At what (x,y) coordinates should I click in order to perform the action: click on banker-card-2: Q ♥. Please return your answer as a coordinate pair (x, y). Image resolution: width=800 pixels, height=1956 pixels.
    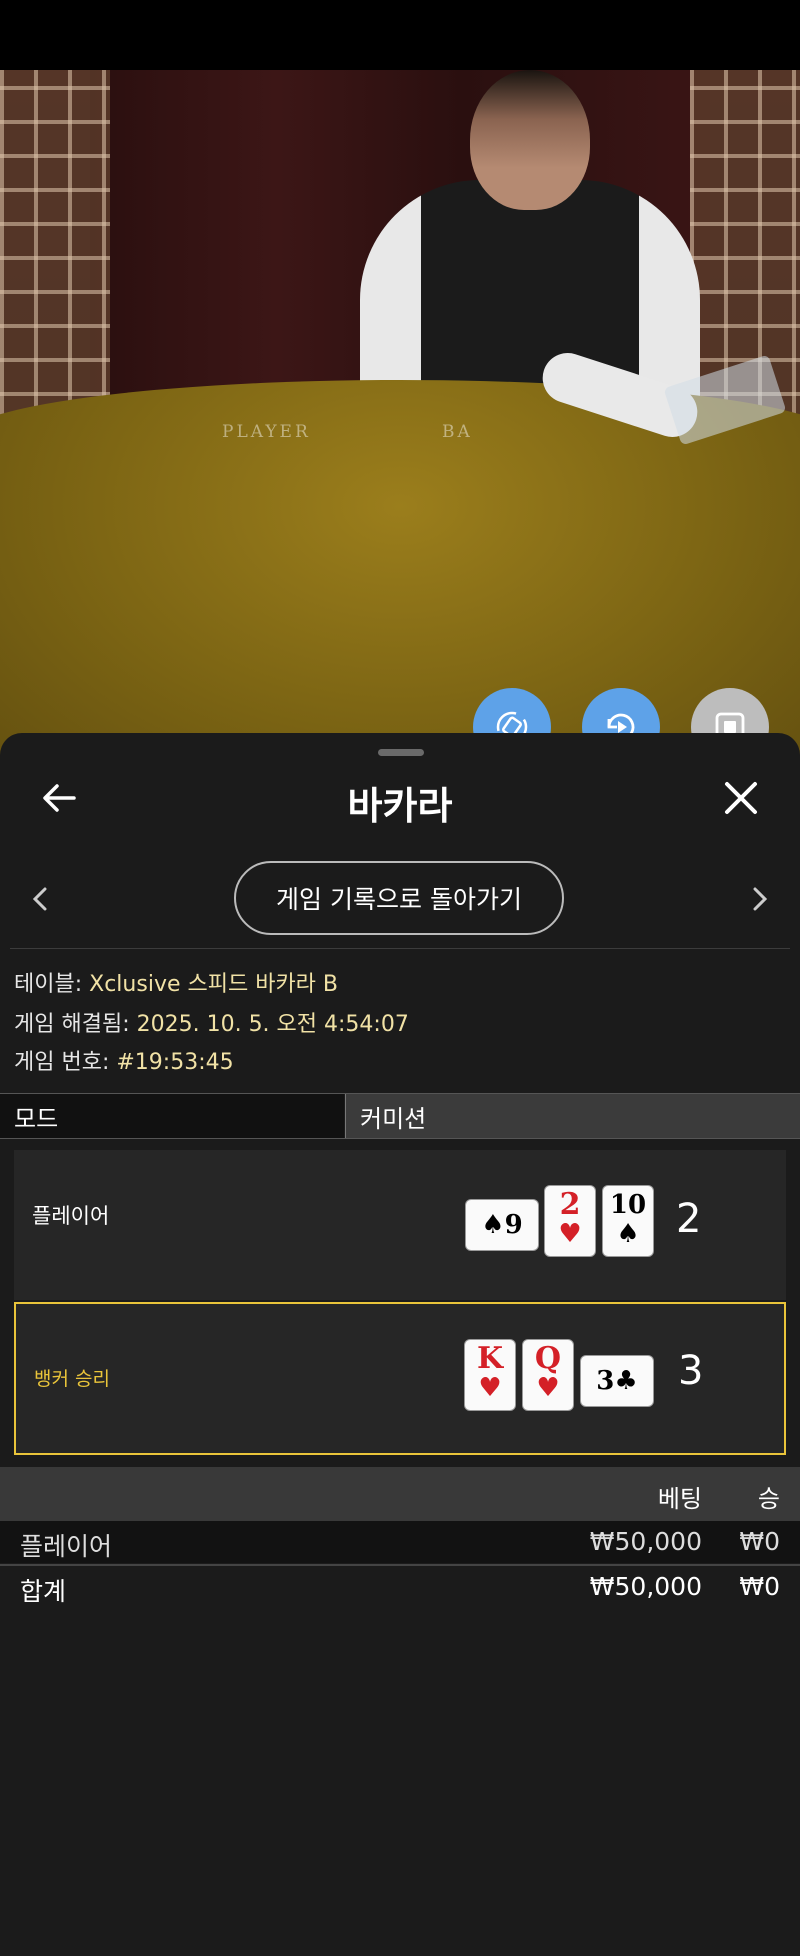
    Looking at the image, I should click on (548, 1375).